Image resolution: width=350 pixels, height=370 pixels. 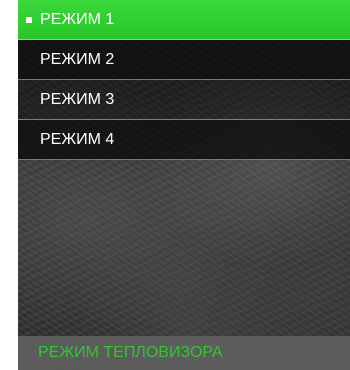 What do you see at coordinates (77, 139) in the screenshot?
I see `menu-item-label: РЕЖИМ 4` at bounding box center [77, 139].